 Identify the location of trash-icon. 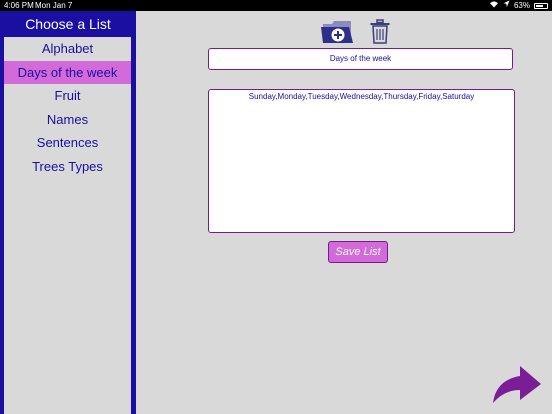
(380, 31).